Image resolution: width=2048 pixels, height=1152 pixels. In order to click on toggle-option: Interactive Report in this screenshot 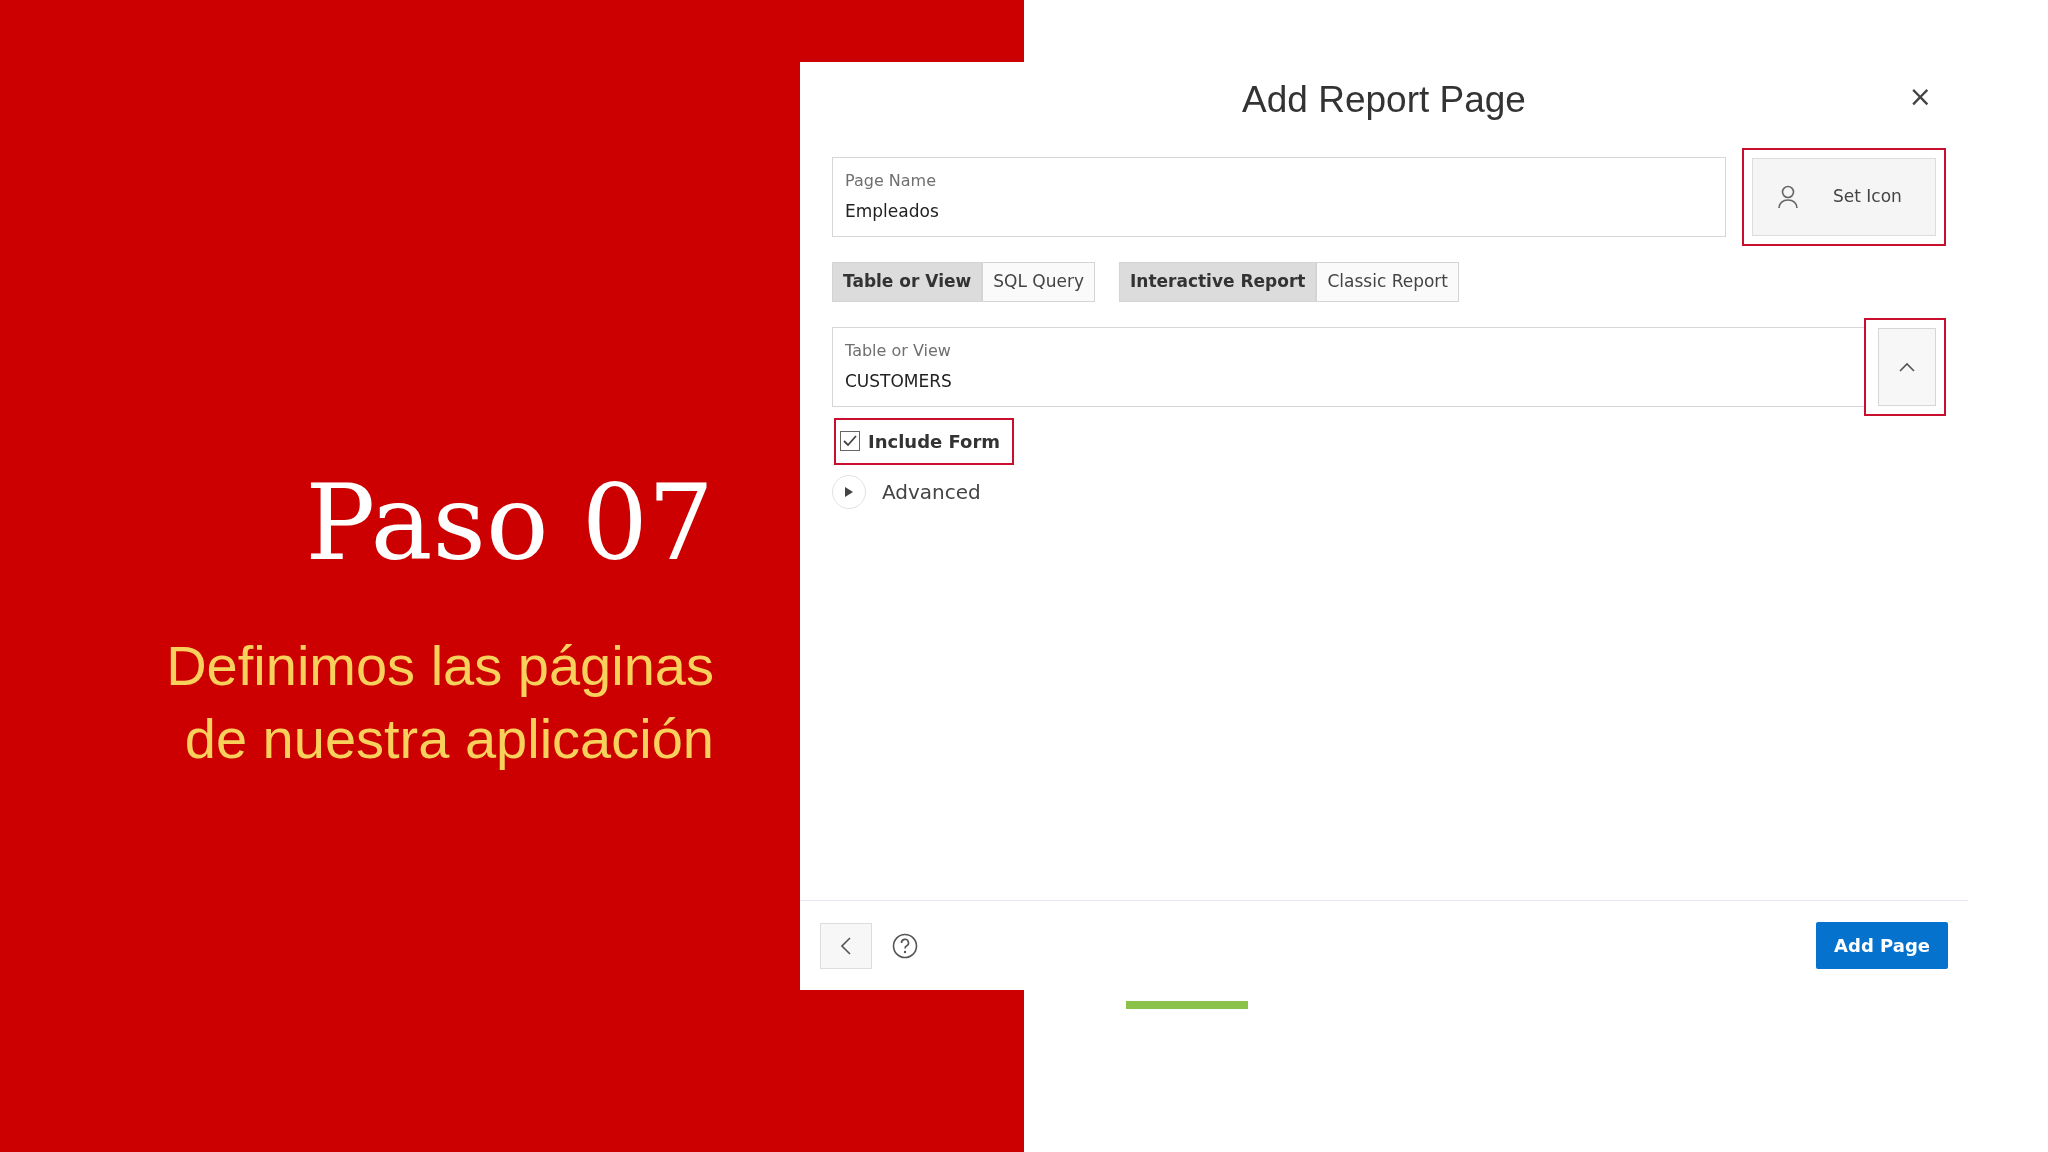, I will do `click(1217, 282)`.